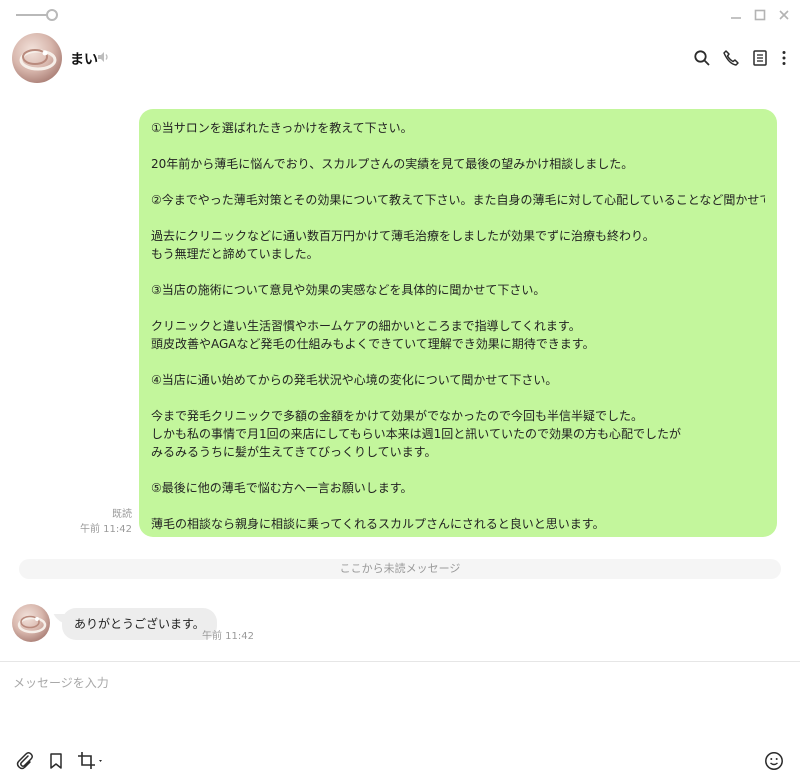 This screenshot has width=800, height=777. What do you see at coordinates (139, 624) in the screenshot?
I see `incoming-message-bubble: ありがとうございます。` at bounding box center [139, 624].